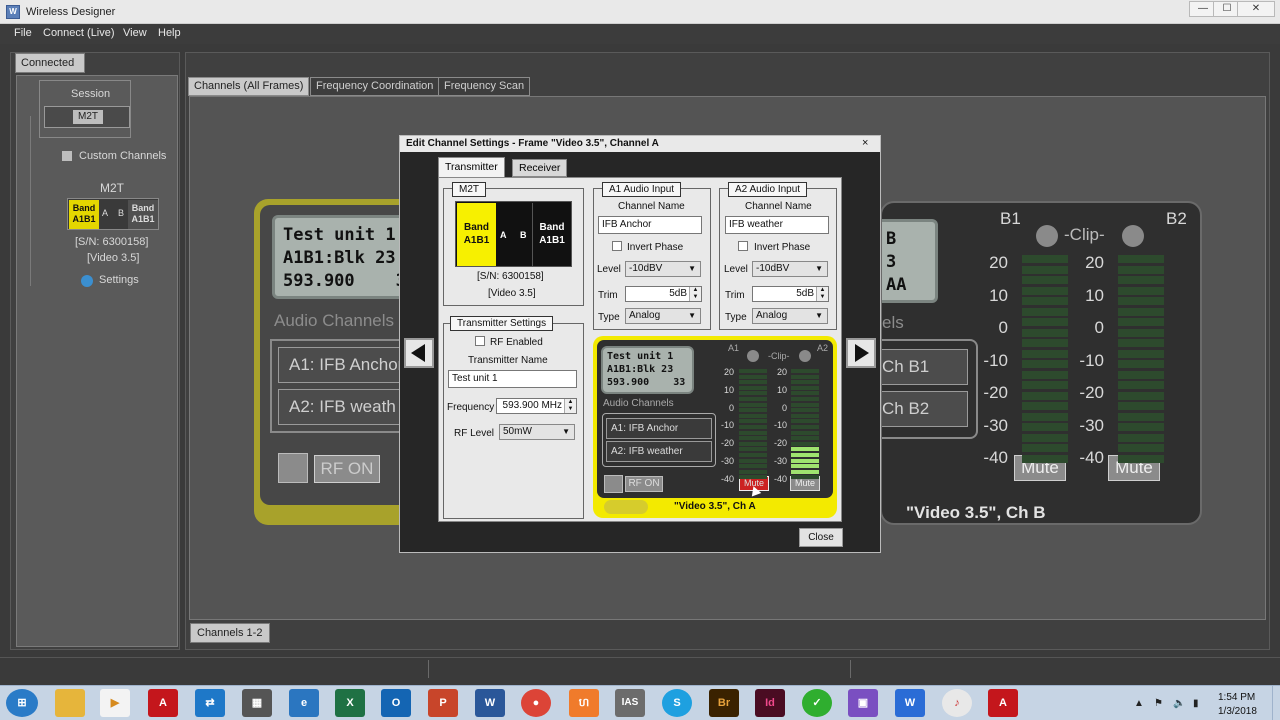 Image resolution: width=1280 pixels, height=720 pixels. What do you see at coordinates (23, 33) in the screenshot?
I see `menu-file: File` at bounding box center [23, 33].